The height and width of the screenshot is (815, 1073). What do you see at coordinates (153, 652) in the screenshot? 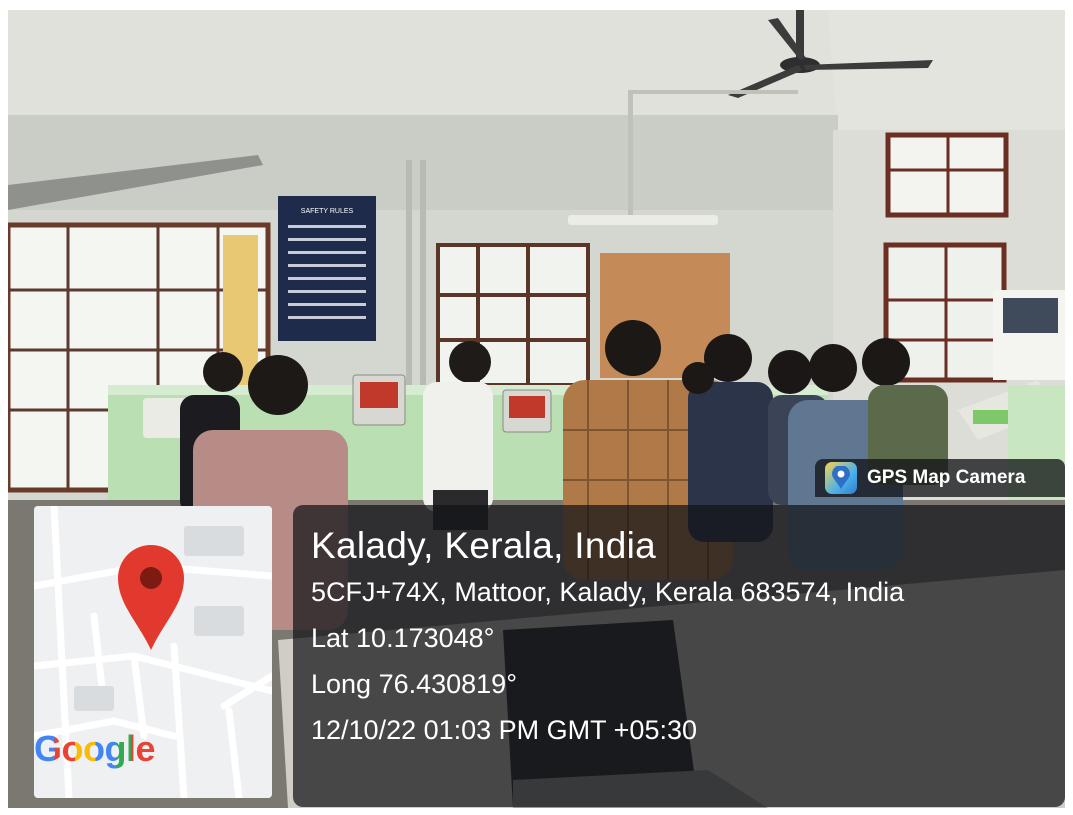
I see `map-thumbnail: Google` at bounding box center [153, 652].